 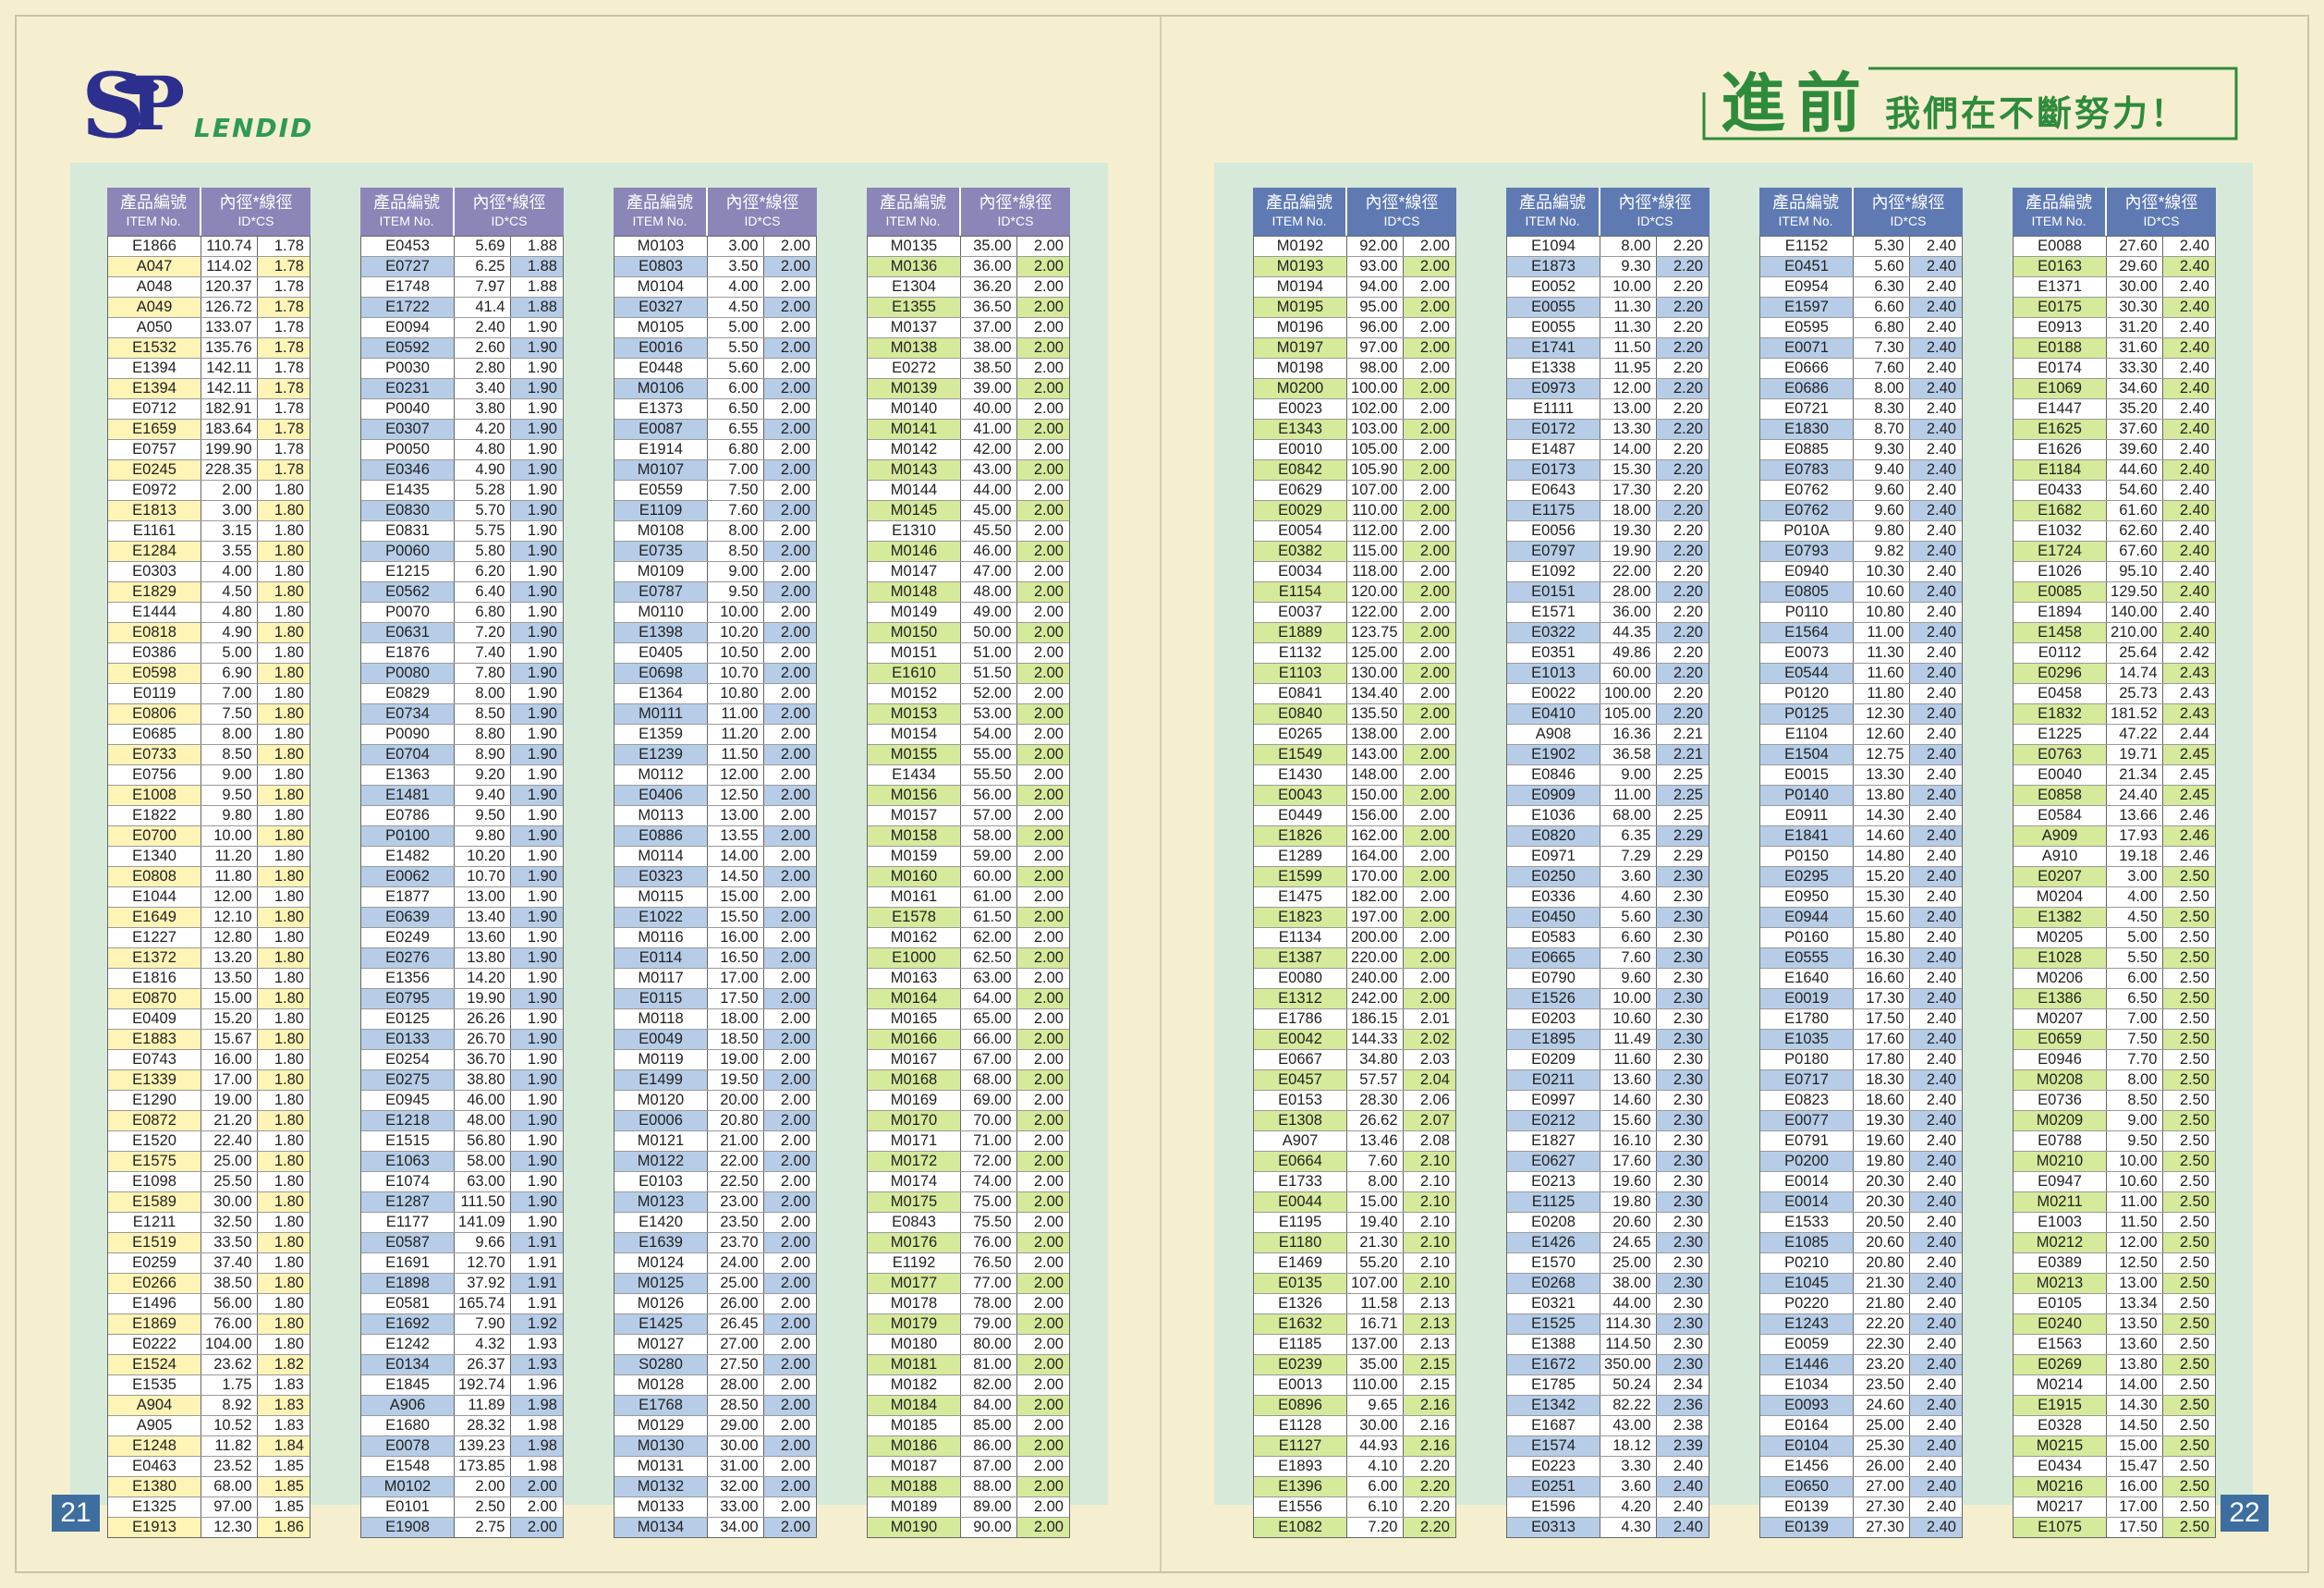 I want to click on inner-diameter-cell: 79.00, so click(x=989, y=1324).